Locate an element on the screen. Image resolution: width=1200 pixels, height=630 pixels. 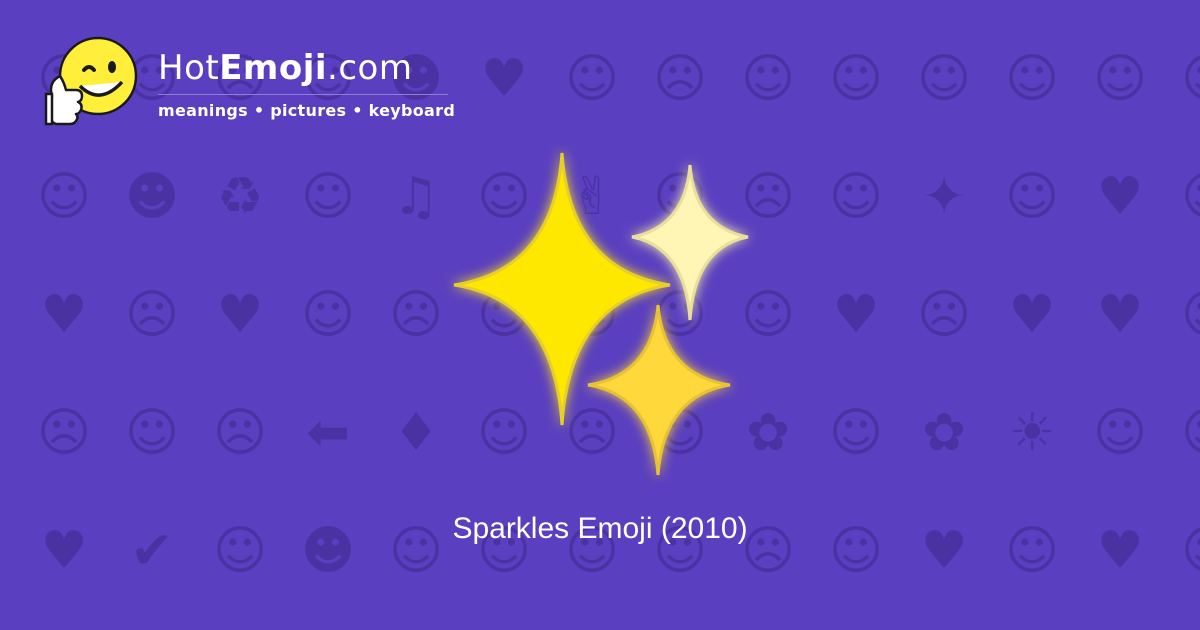
background-emoji: ✦ is located at coordinates (944, 197).